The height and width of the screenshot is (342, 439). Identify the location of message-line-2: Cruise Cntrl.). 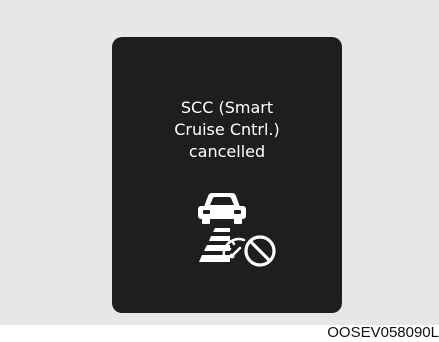
(227, 129).